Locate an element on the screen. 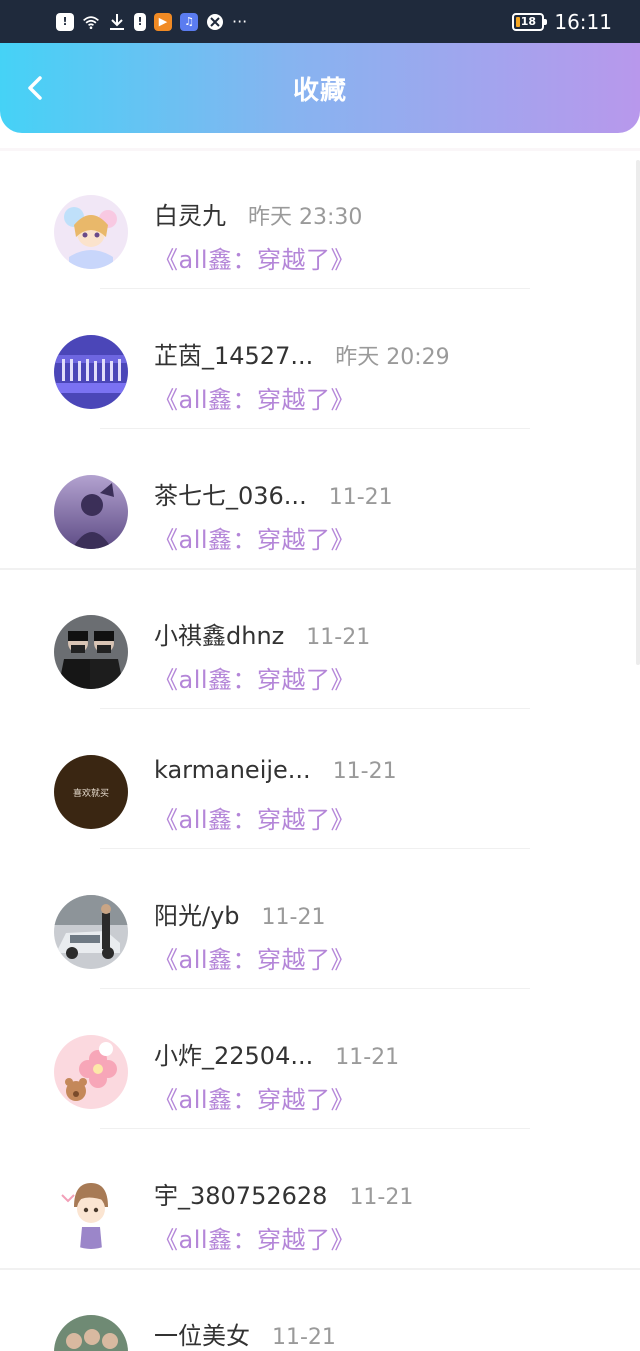 The height and width of the screenshot is (1351, 640). user-name: 白灵九 is located at coordinates (190, 216).